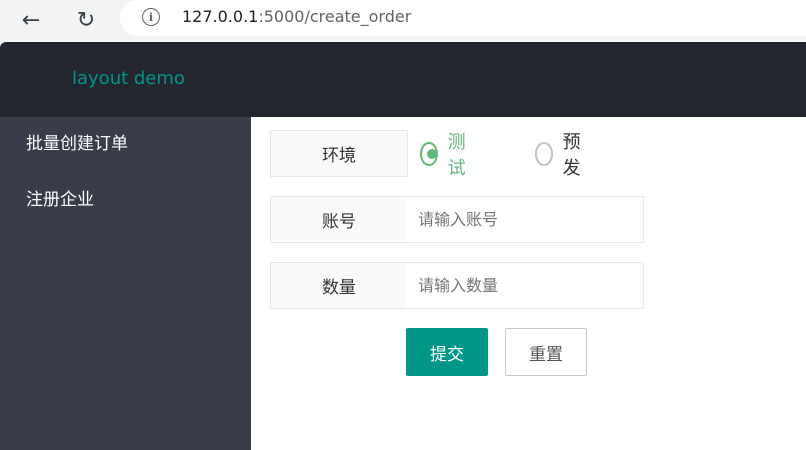 This screenshot has width=806, height=450. What do you see at coordinates (544, 154) in the screenshot?
I see `radio-unchecked-icon` at bounding box center [544, 154].